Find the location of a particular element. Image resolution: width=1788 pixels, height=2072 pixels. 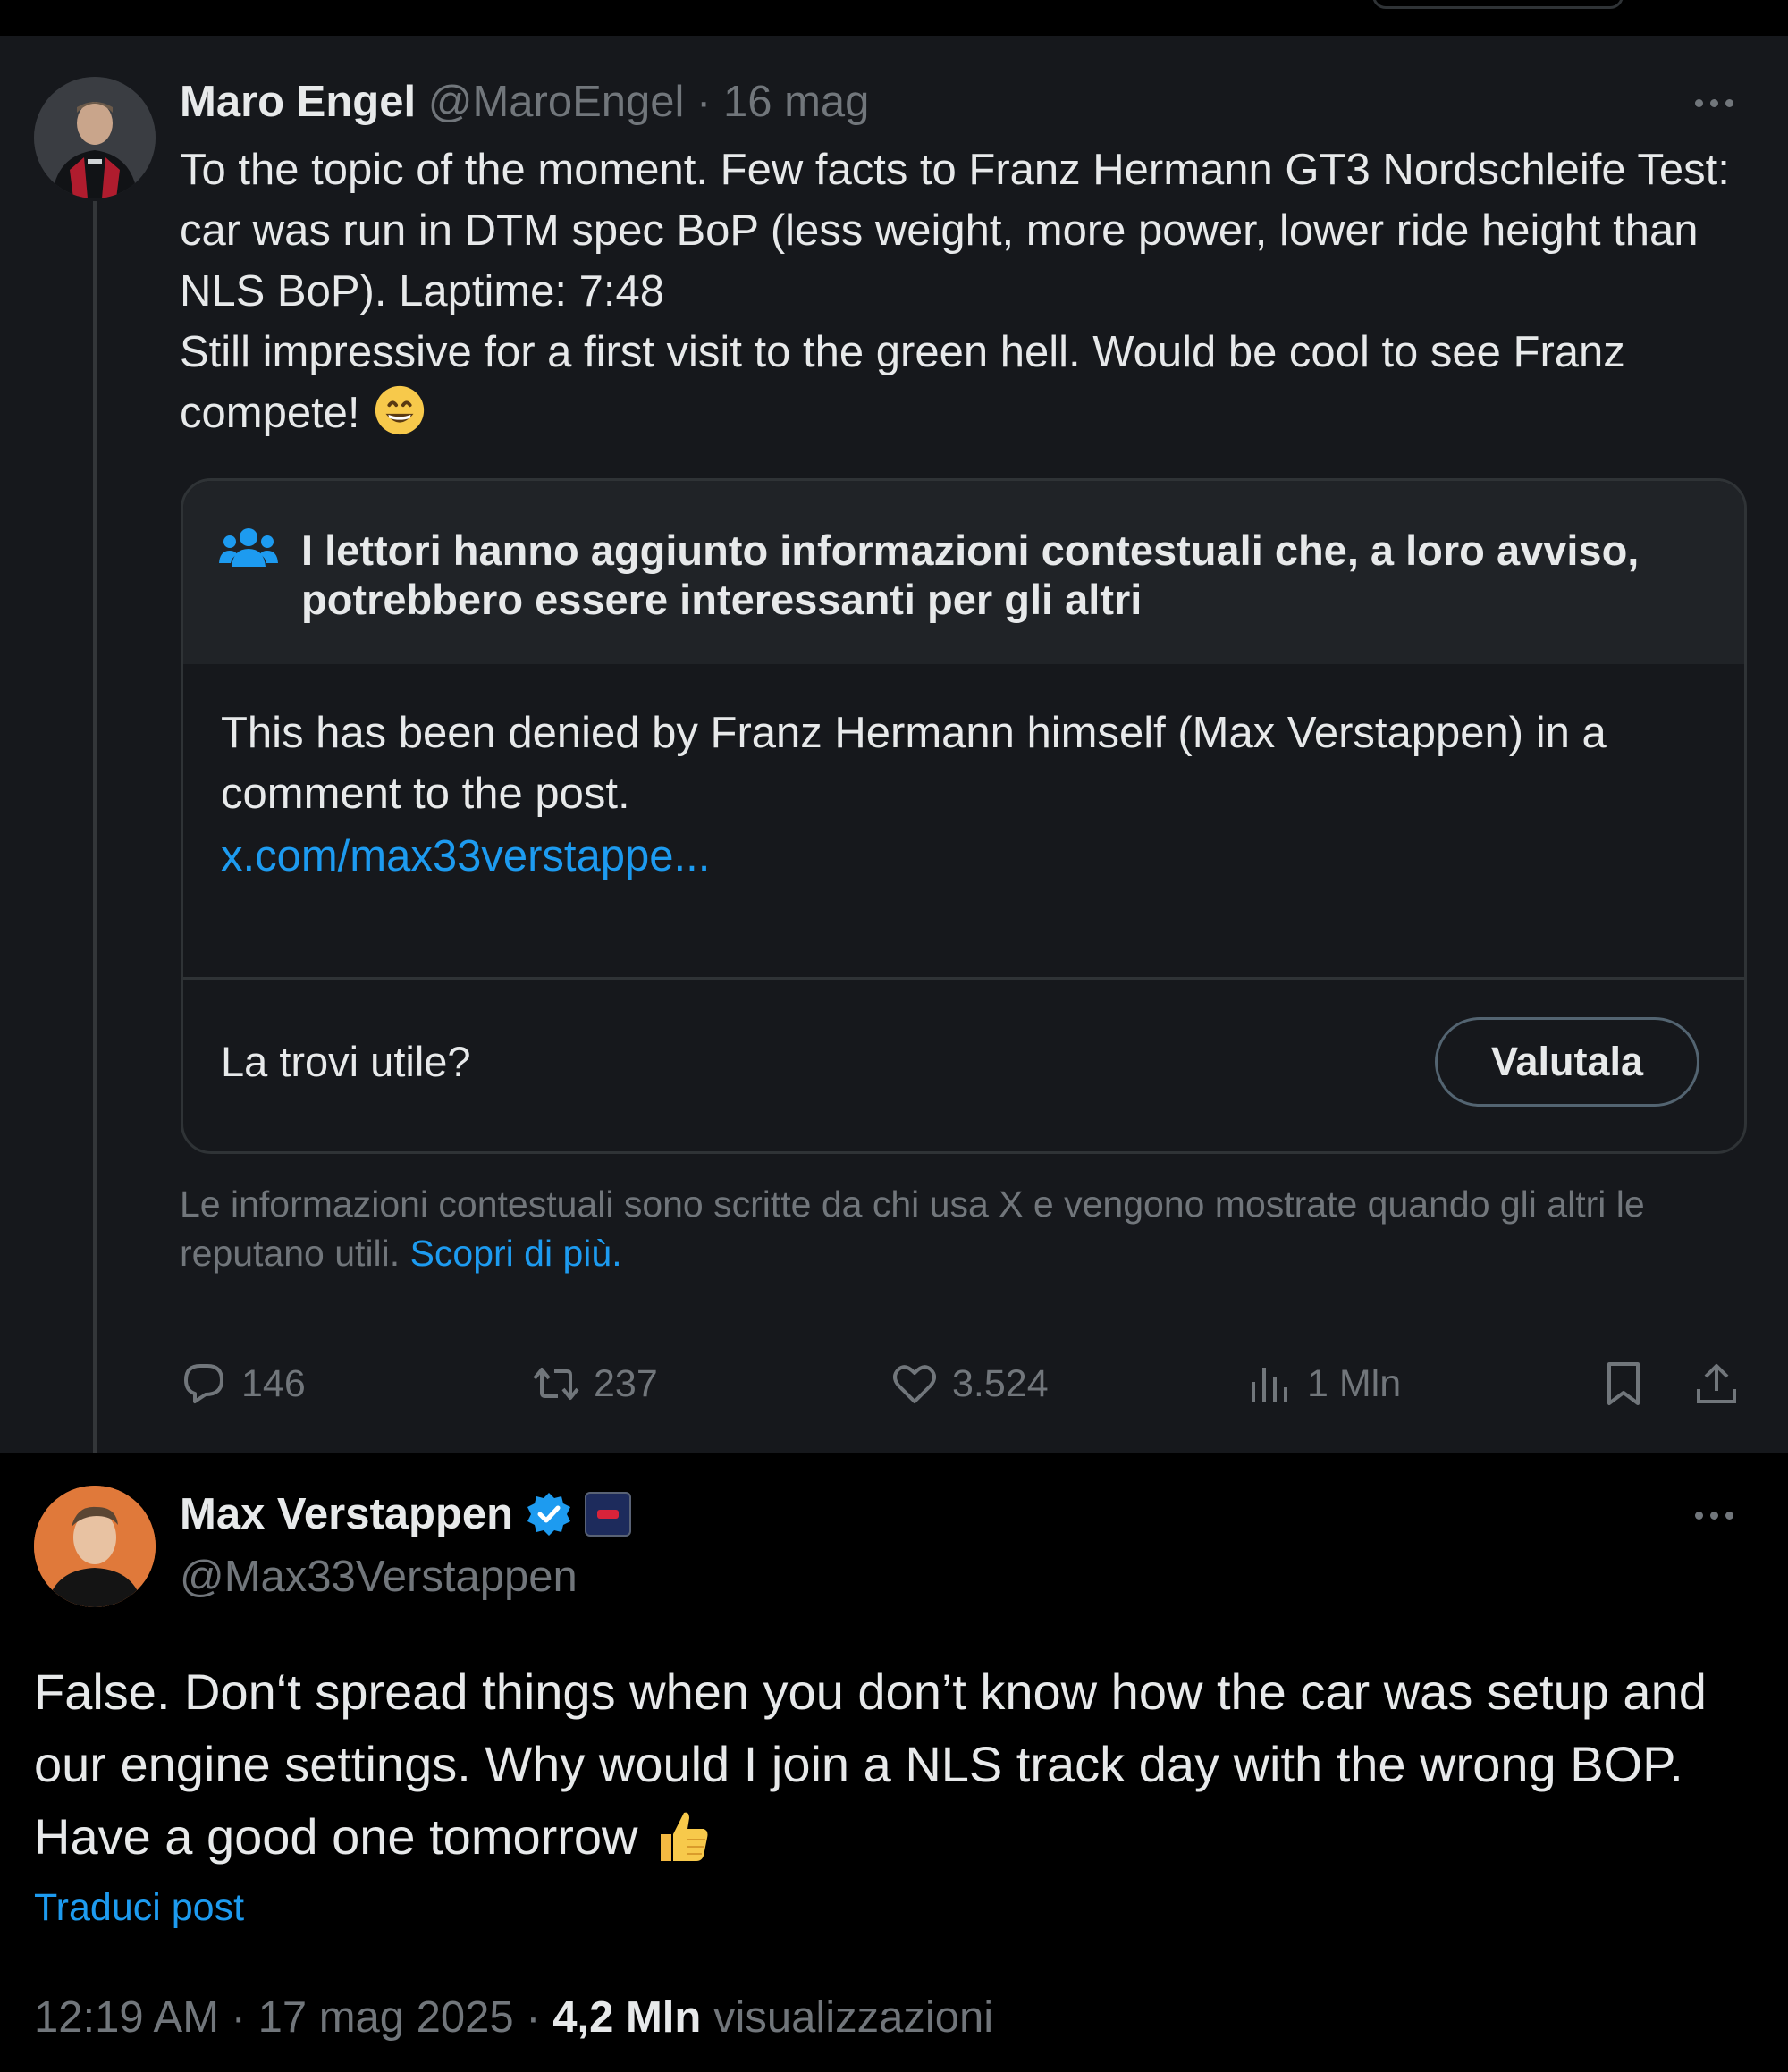

repost-icon is located at coordinates (556, 1384).